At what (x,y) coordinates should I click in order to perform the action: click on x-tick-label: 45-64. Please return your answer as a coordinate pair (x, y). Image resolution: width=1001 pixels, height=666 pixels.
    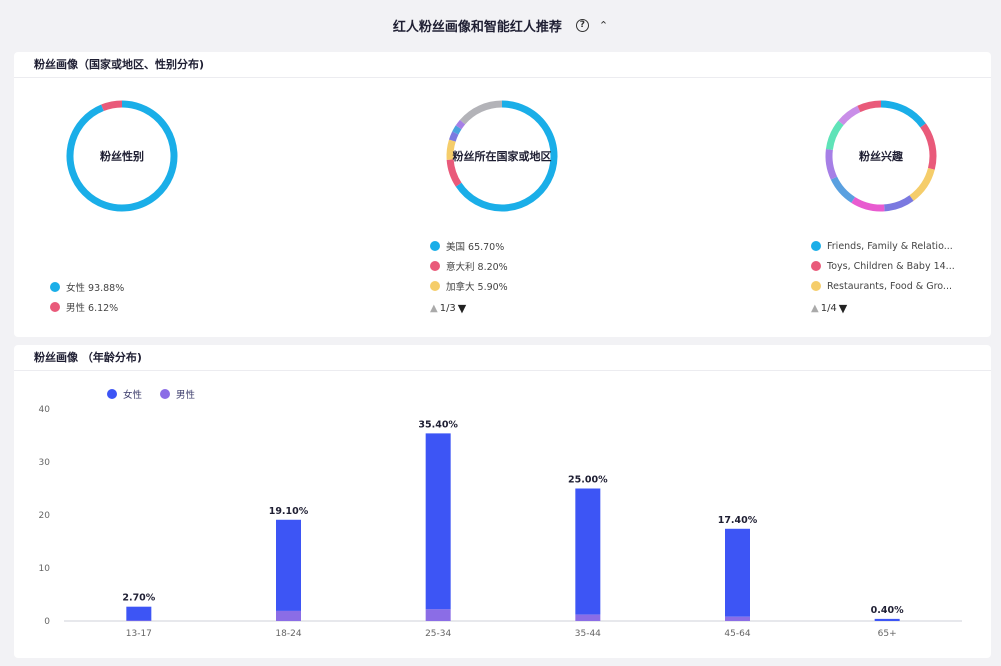
    Looking at the image, I should click on (737, 634).